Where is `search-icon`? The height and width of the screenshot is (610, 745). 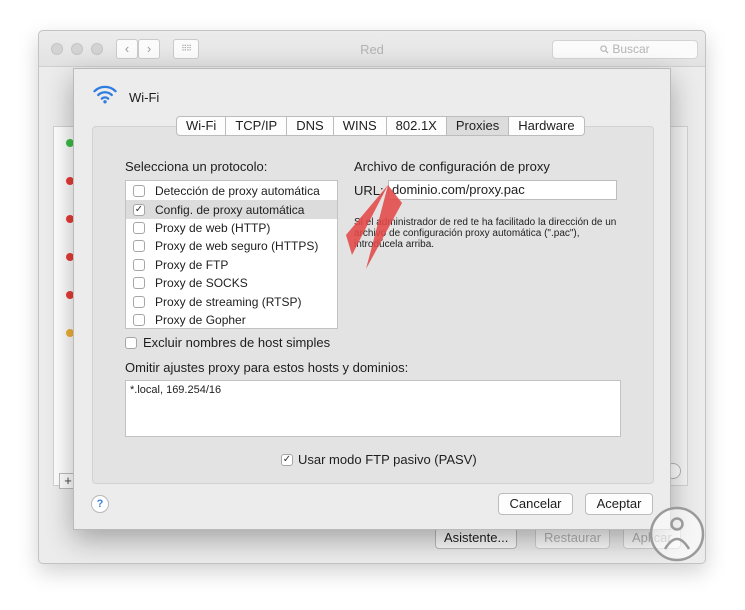
search-icon is located at coordinates (604, 49).